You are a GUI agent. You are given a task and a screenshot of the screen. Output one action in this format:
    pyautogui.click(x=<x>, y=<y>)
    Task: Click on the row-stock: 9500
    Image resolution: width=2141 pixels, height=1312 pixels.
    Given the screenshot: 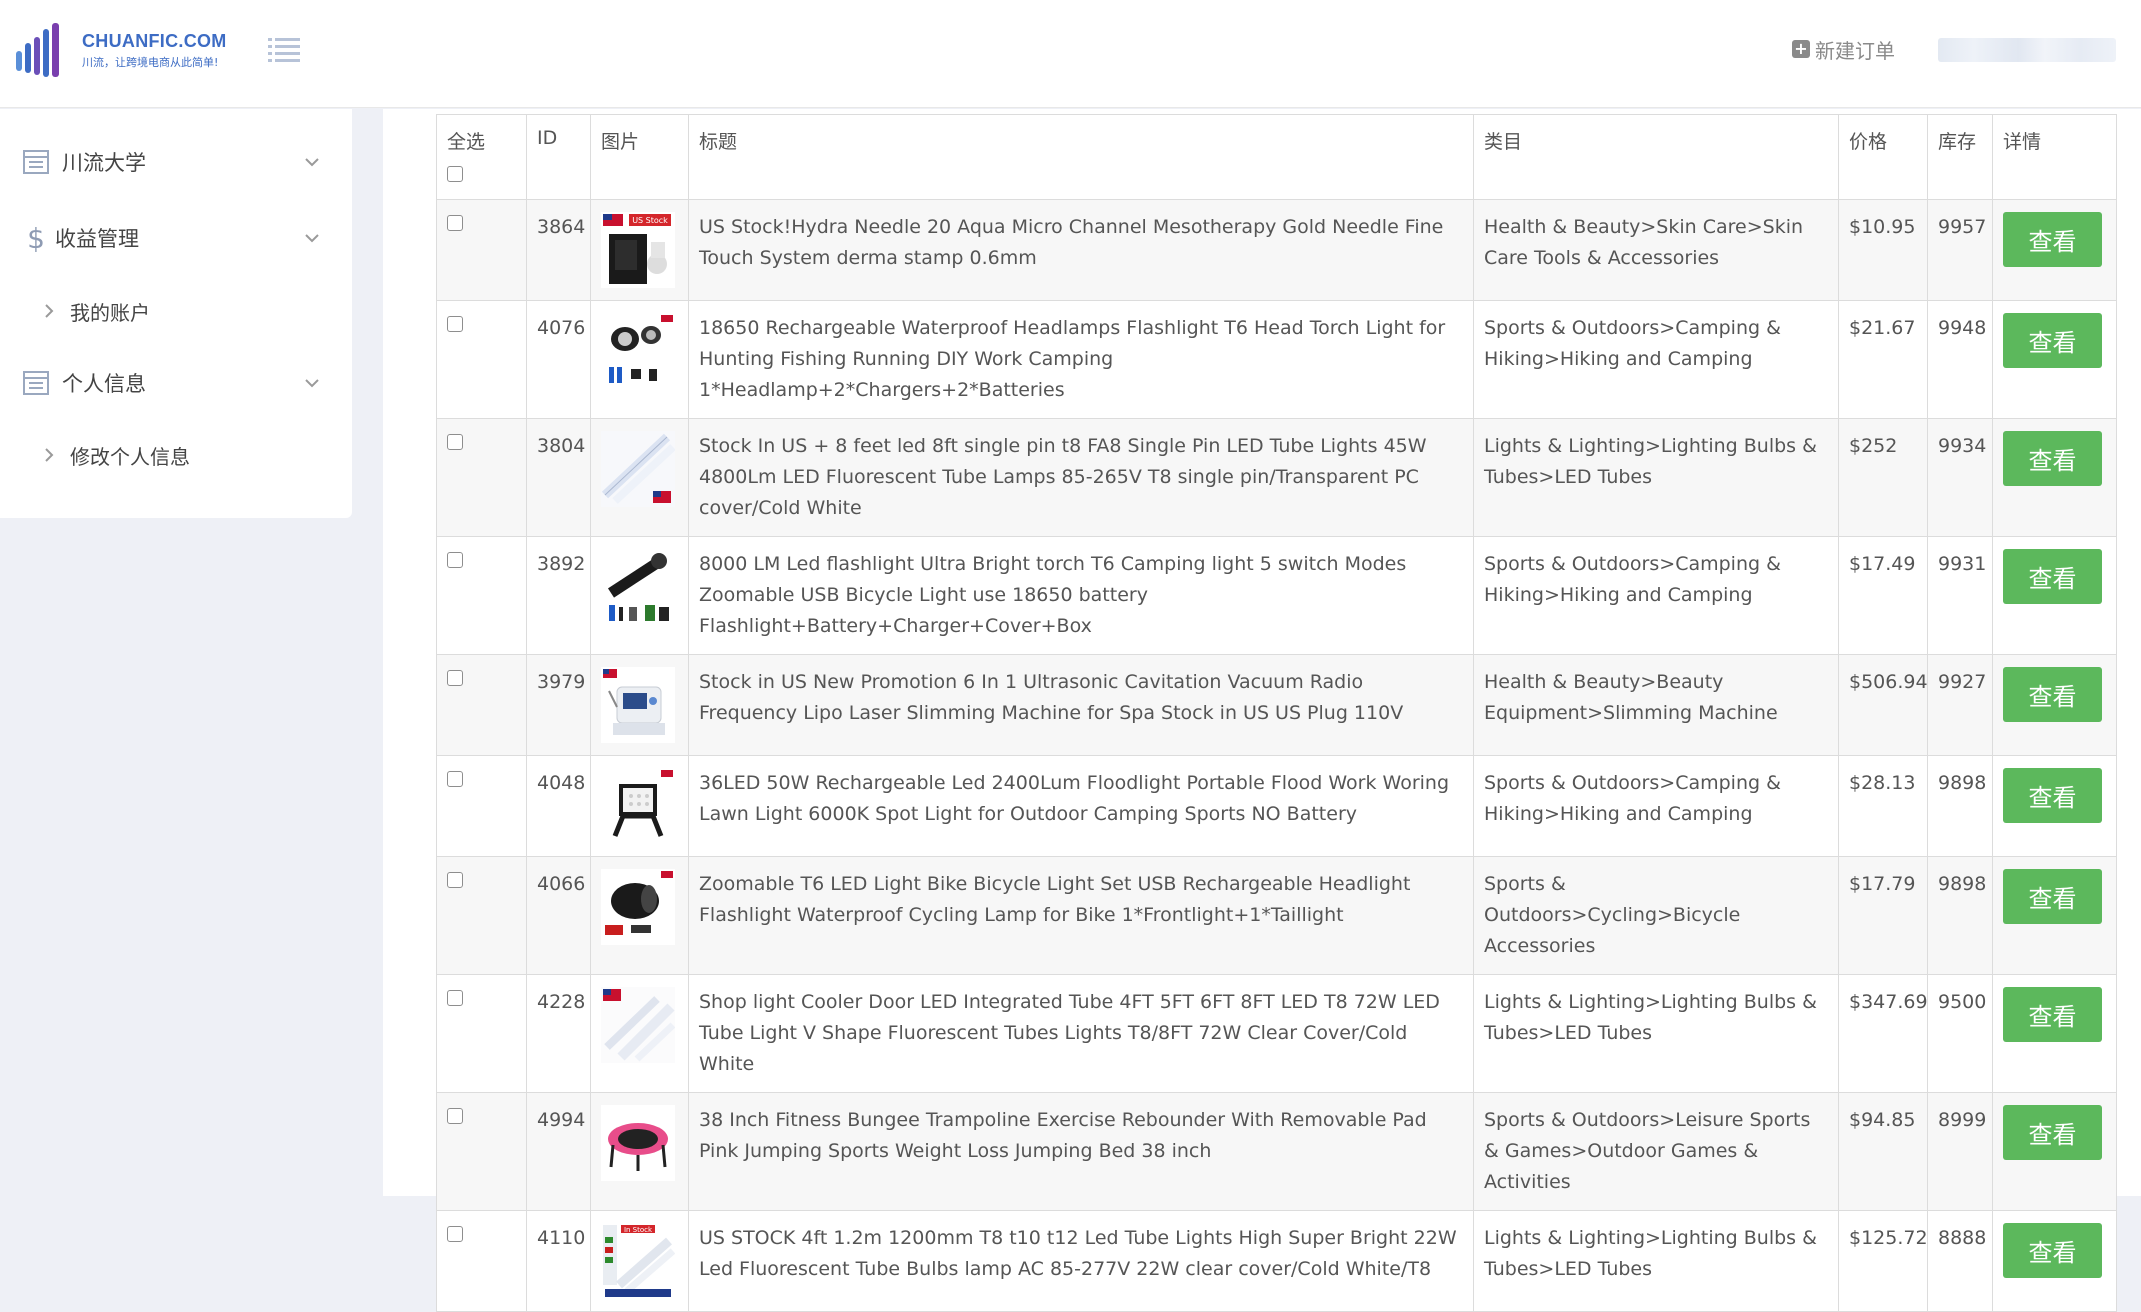 What is the action you would take?
    pyautogui.click(x=1960, y=1033)
    